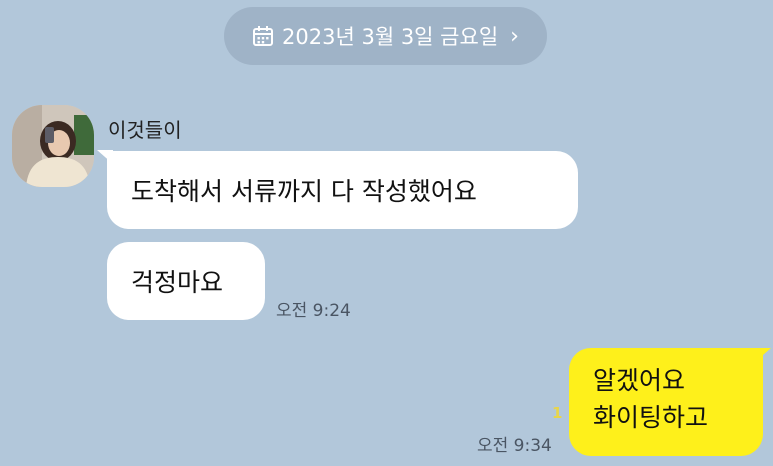 The width and height of the screenshot is (773, 466). I want to click on message-text-line: 알겠어요, so click(639, 380).